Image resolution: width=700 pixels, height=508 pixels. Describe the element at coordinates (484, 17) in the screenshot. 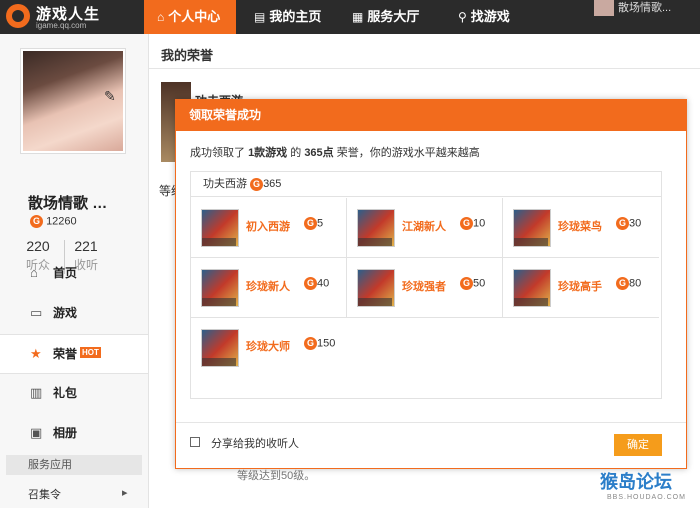

I see `nav-find-games: ⚲ 找游戏` at that location.